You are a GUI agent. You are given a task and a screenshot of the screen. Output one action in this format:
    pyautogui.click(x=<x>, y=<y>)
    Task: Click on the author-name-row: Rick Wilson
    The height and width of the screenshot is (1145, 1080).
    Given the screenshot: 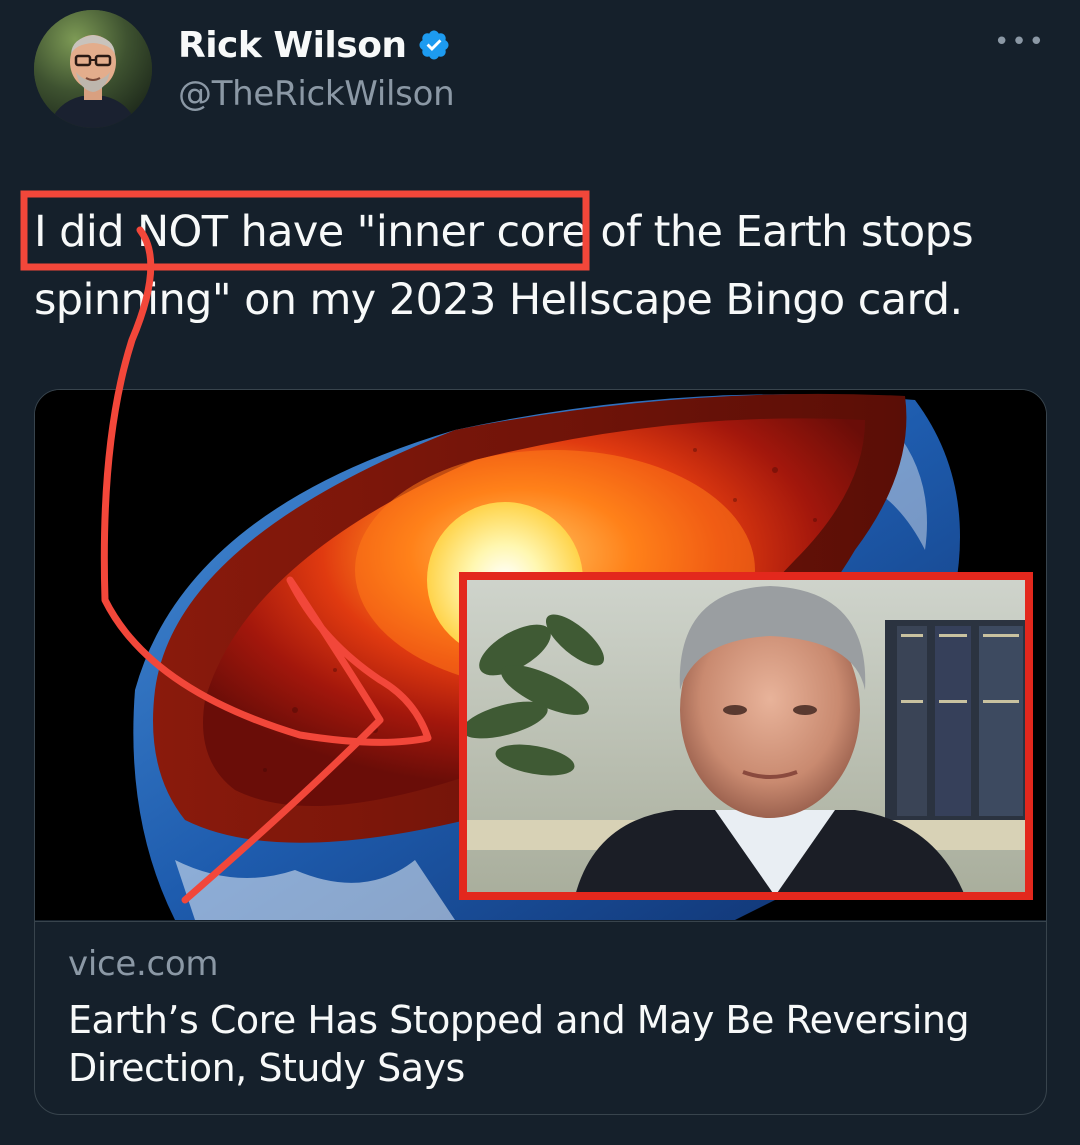 What is the action you would take?
    pyautogui.click(x=314, y=45)
    